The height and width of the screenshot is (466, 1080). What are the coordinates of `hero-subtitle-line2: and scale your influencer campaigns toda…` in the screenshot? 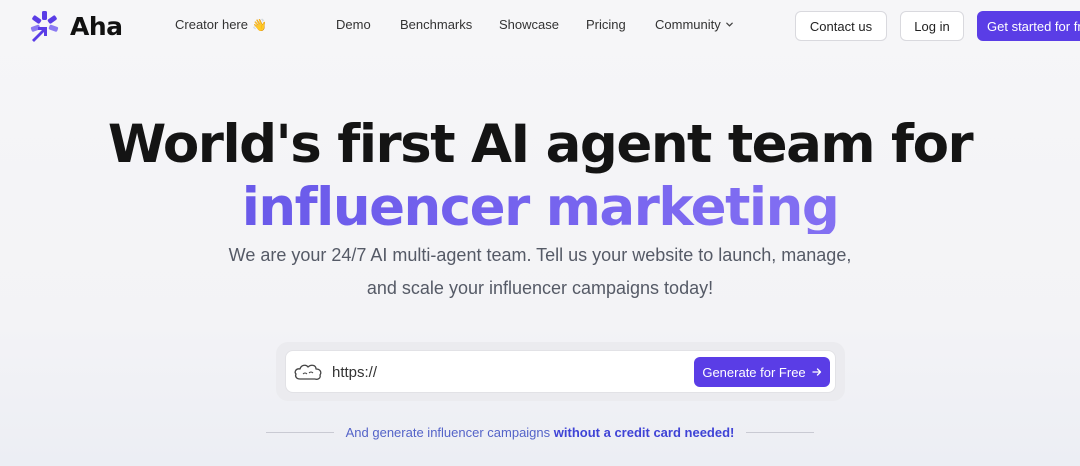 It's located at (540, 288).